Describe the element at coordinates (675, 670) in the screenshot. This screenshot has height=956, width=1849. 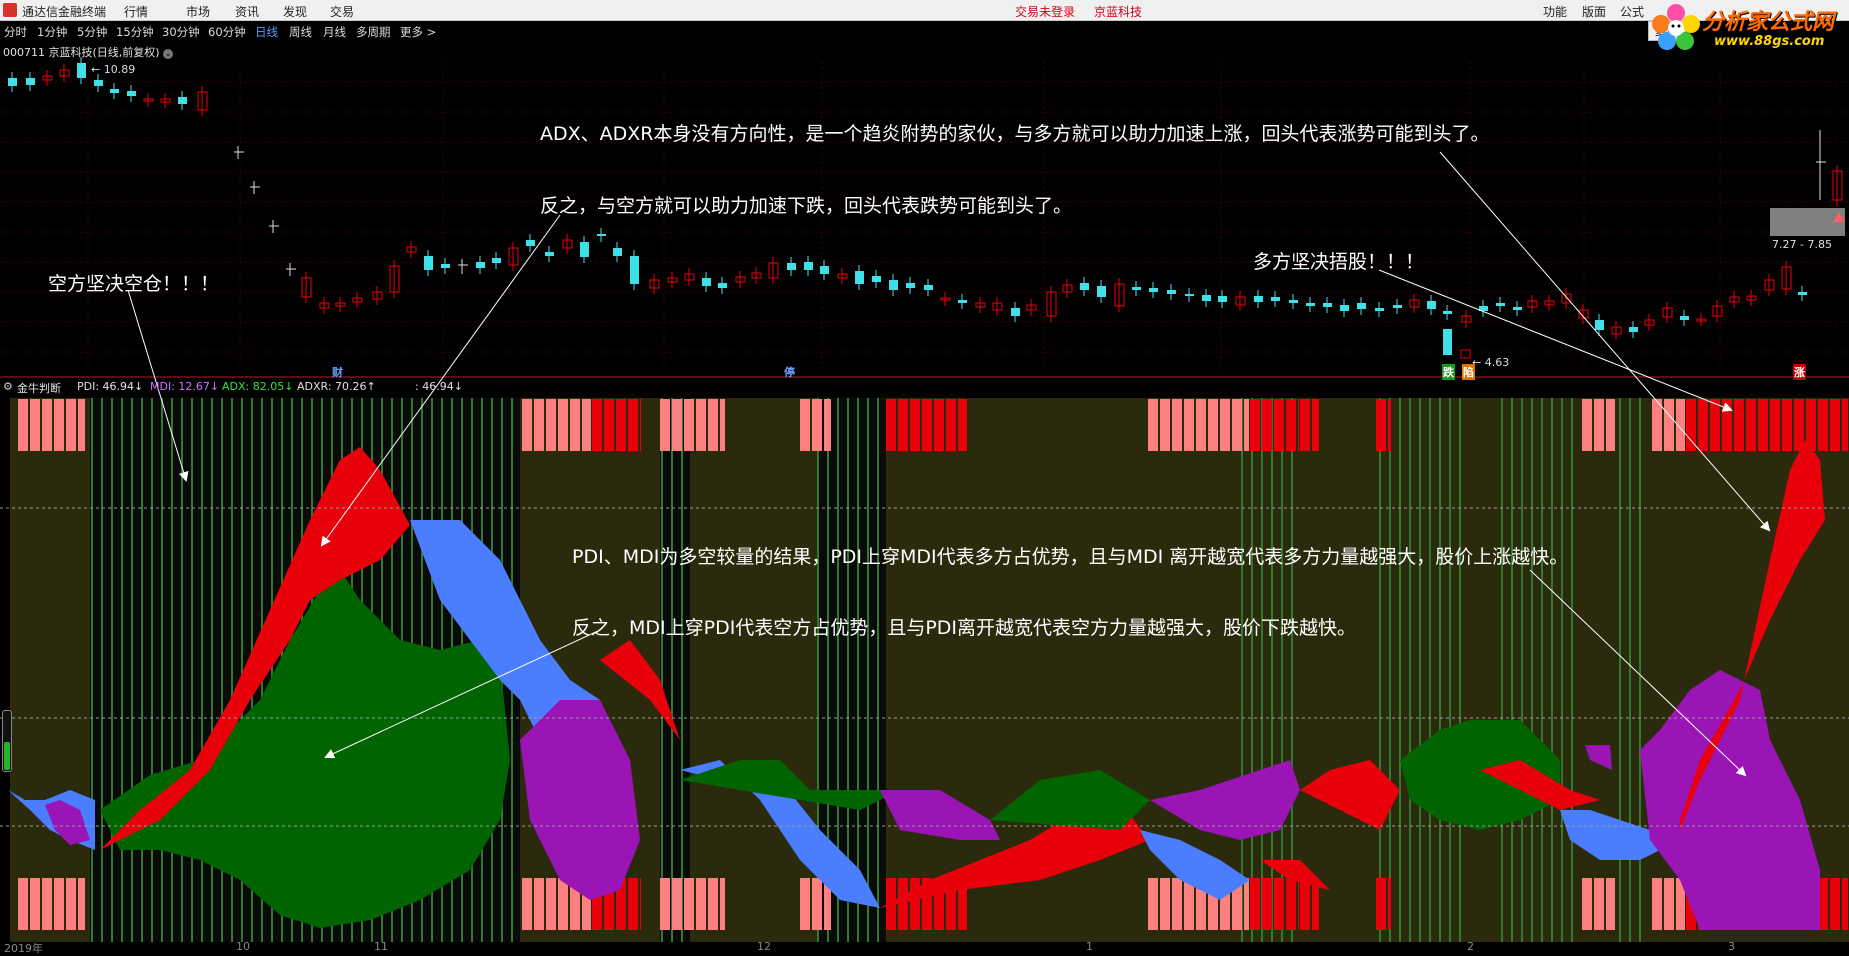
I see `indicator-band` at that location.